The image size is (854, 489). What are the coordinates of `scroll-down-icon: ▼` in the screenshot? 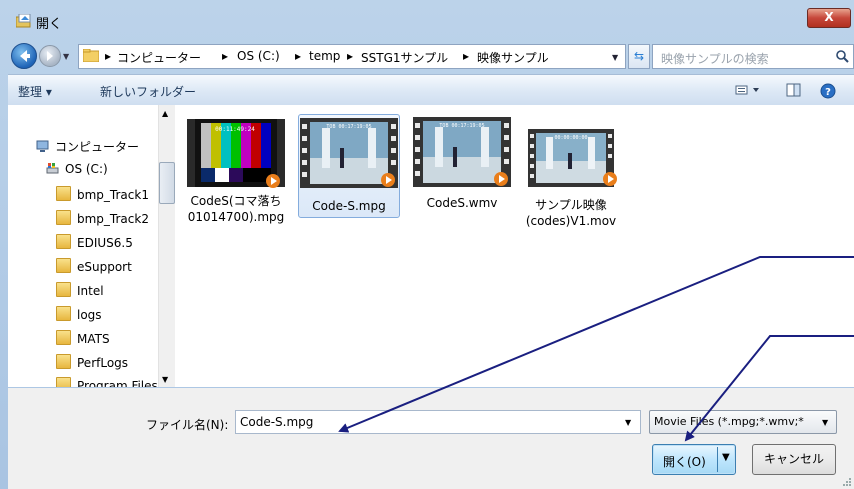 It's located at (165, 379).